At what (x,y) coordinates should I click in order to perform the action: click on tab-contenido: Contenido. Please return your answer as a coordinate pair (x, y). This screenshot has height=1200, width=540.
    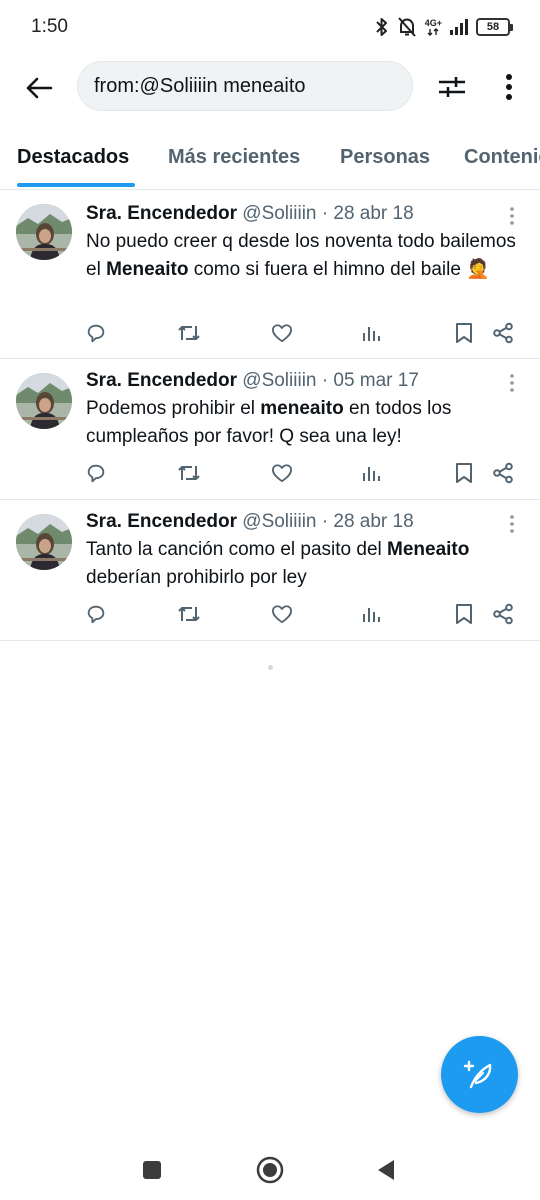
    Looking at the image, I should click on (502, 157).